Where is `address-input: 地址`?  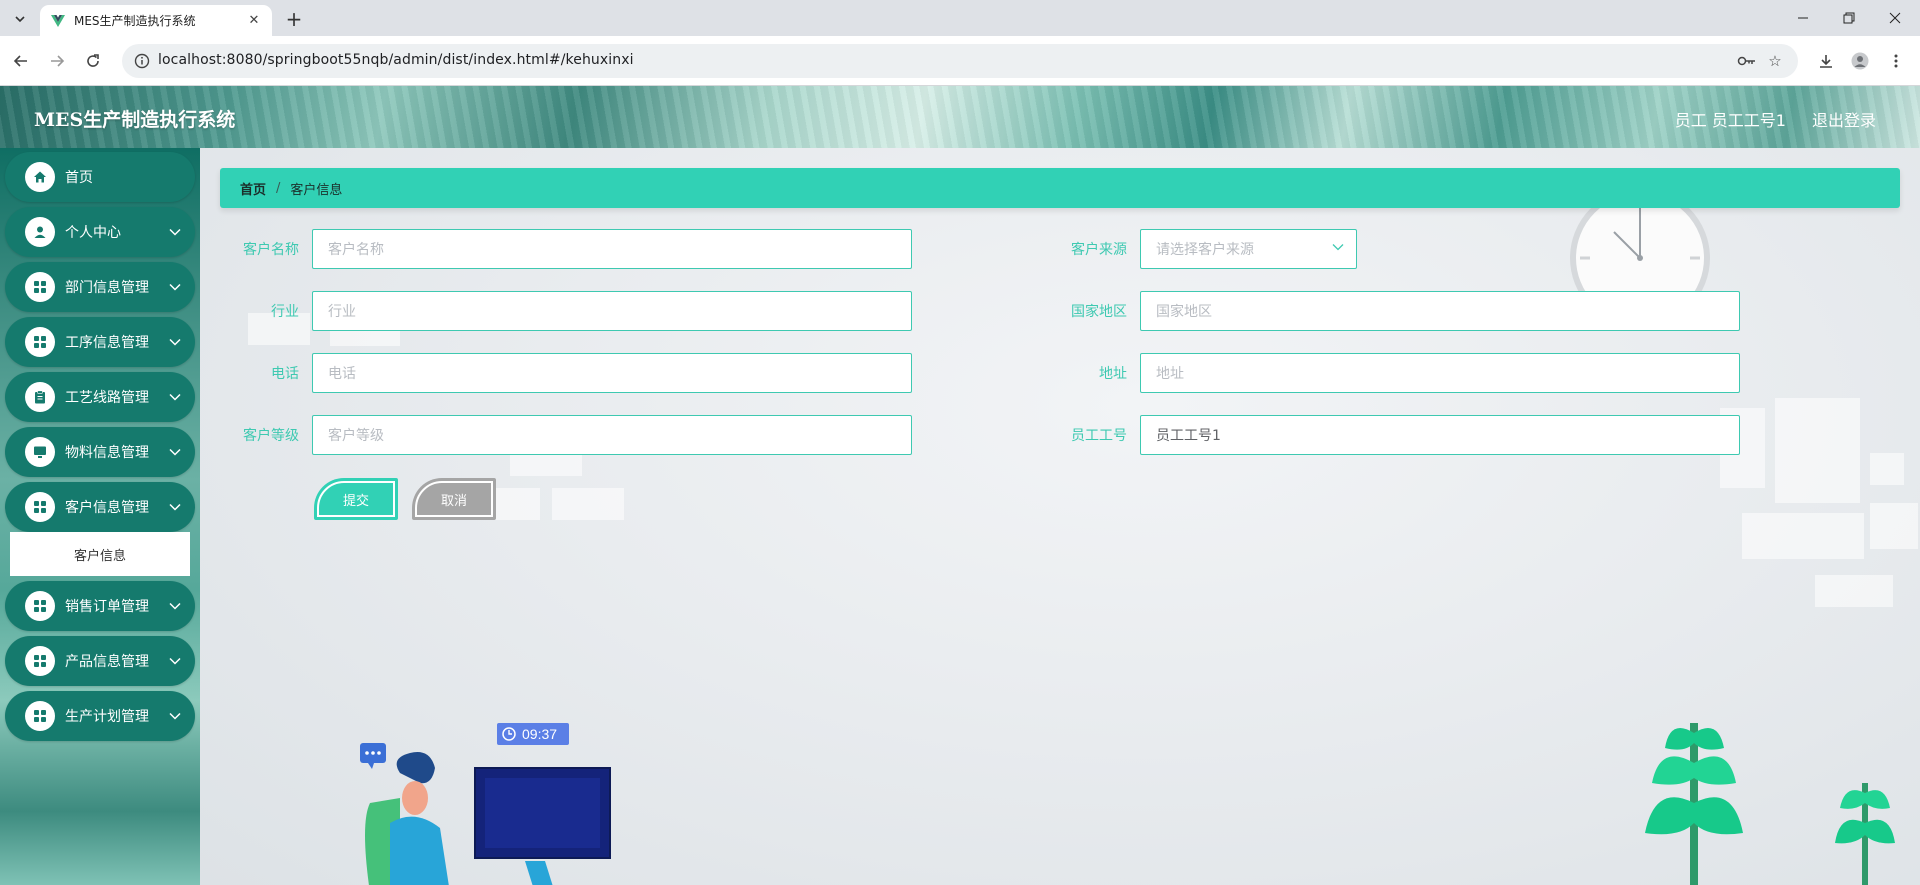
address-input: 地址 is located at coordinates (1440, 373).